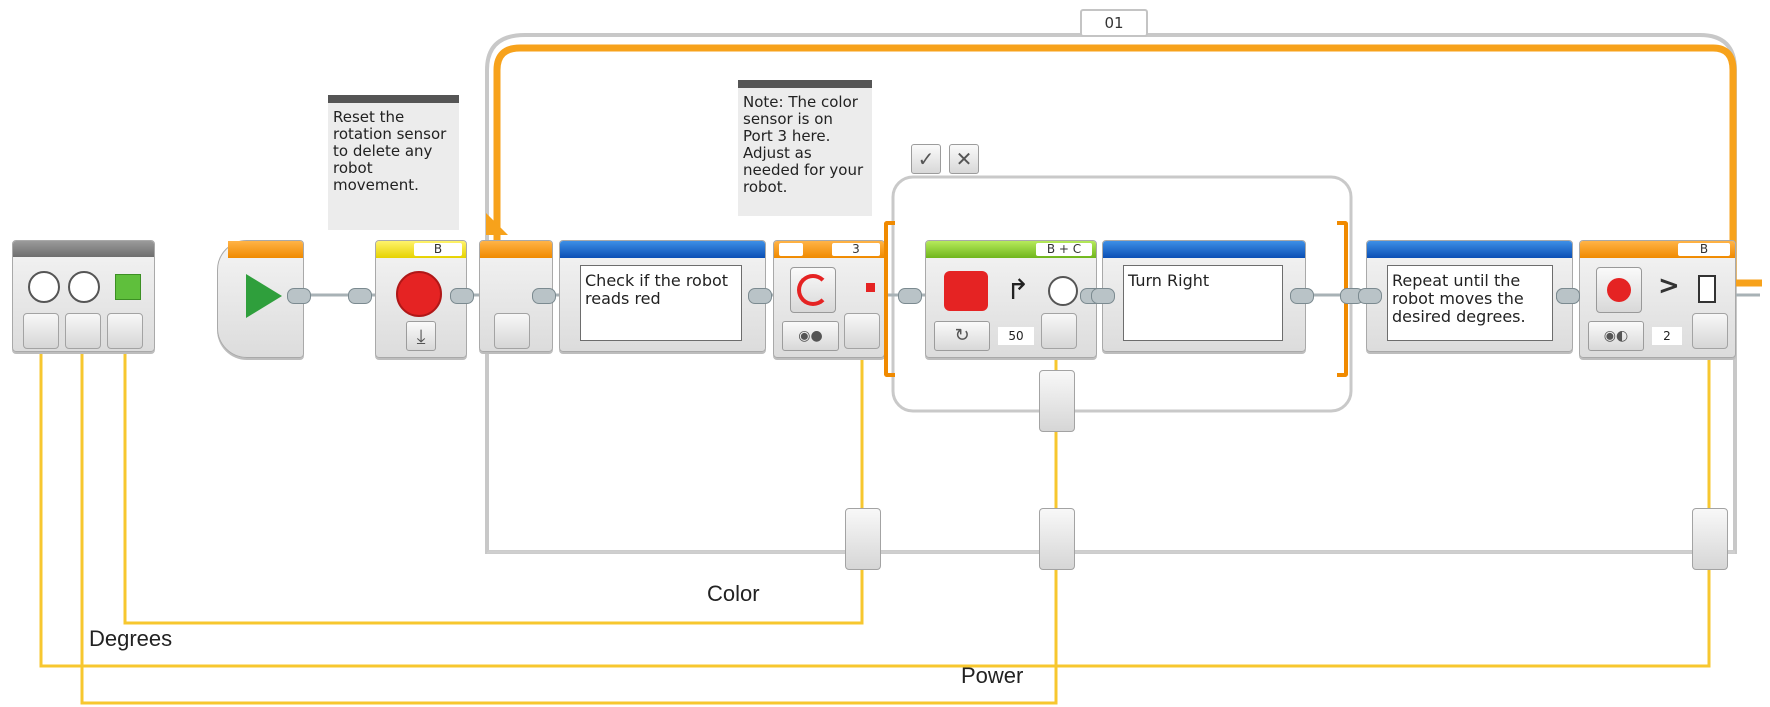 The image size is (1770, 707). What do you see at coordinates (889, 299) in the screenshot?
I see `switch-bracket-left` at bounding box center [889, 299].